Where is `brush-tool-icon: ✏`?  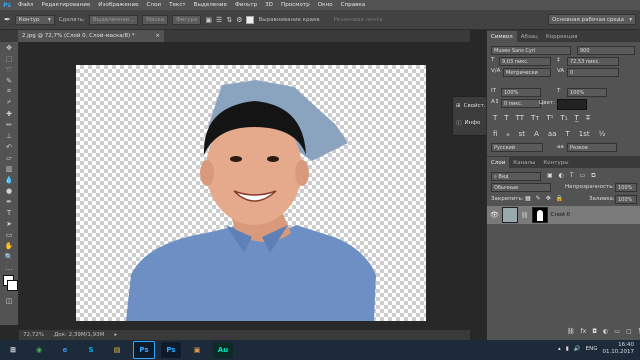 brush-tool-icon: ✏ is located at coordinates (9, 124).